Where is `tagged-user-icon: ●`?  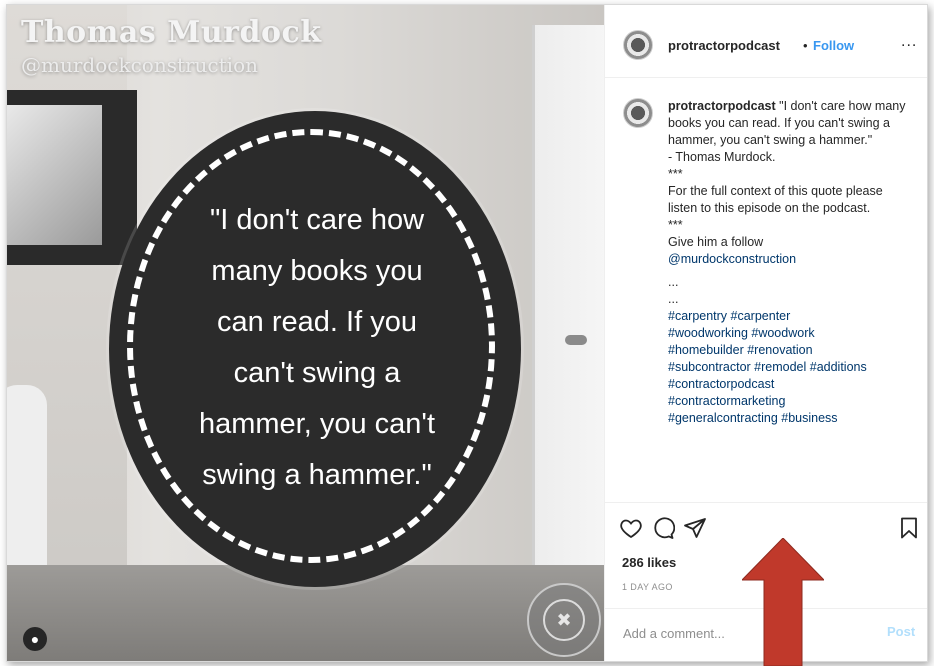
tagged-user-icon: ● is located at coordinates (35, 639).